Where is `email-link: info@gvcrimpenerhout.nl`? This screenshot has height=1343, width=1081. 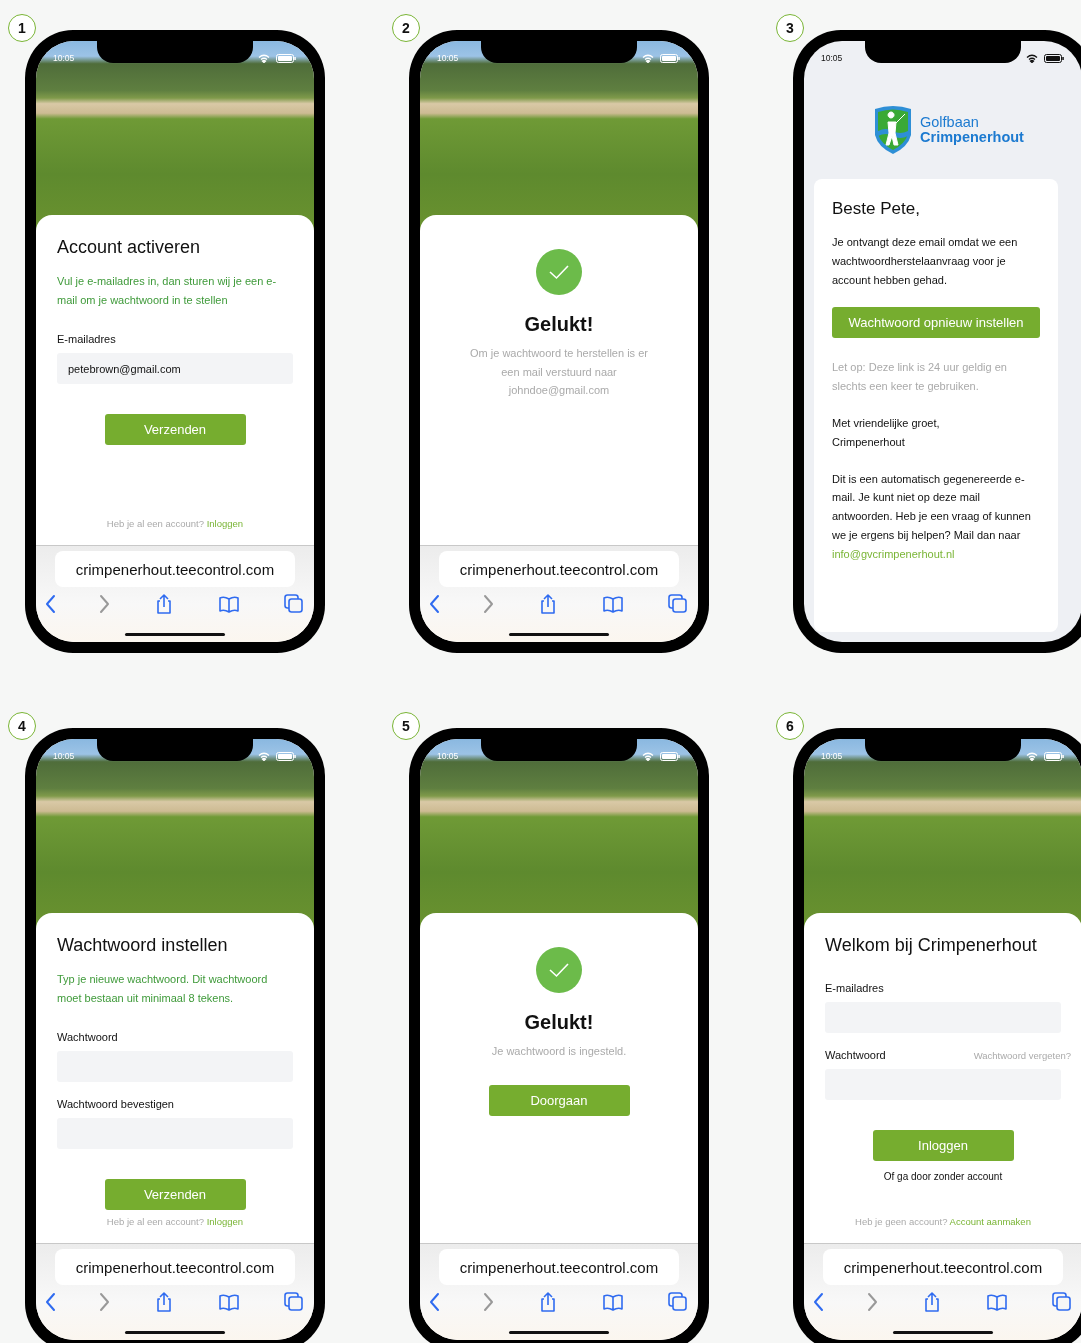 email-link: info@gvcrimpenerhout.nl is located at coordinates (893, 553).